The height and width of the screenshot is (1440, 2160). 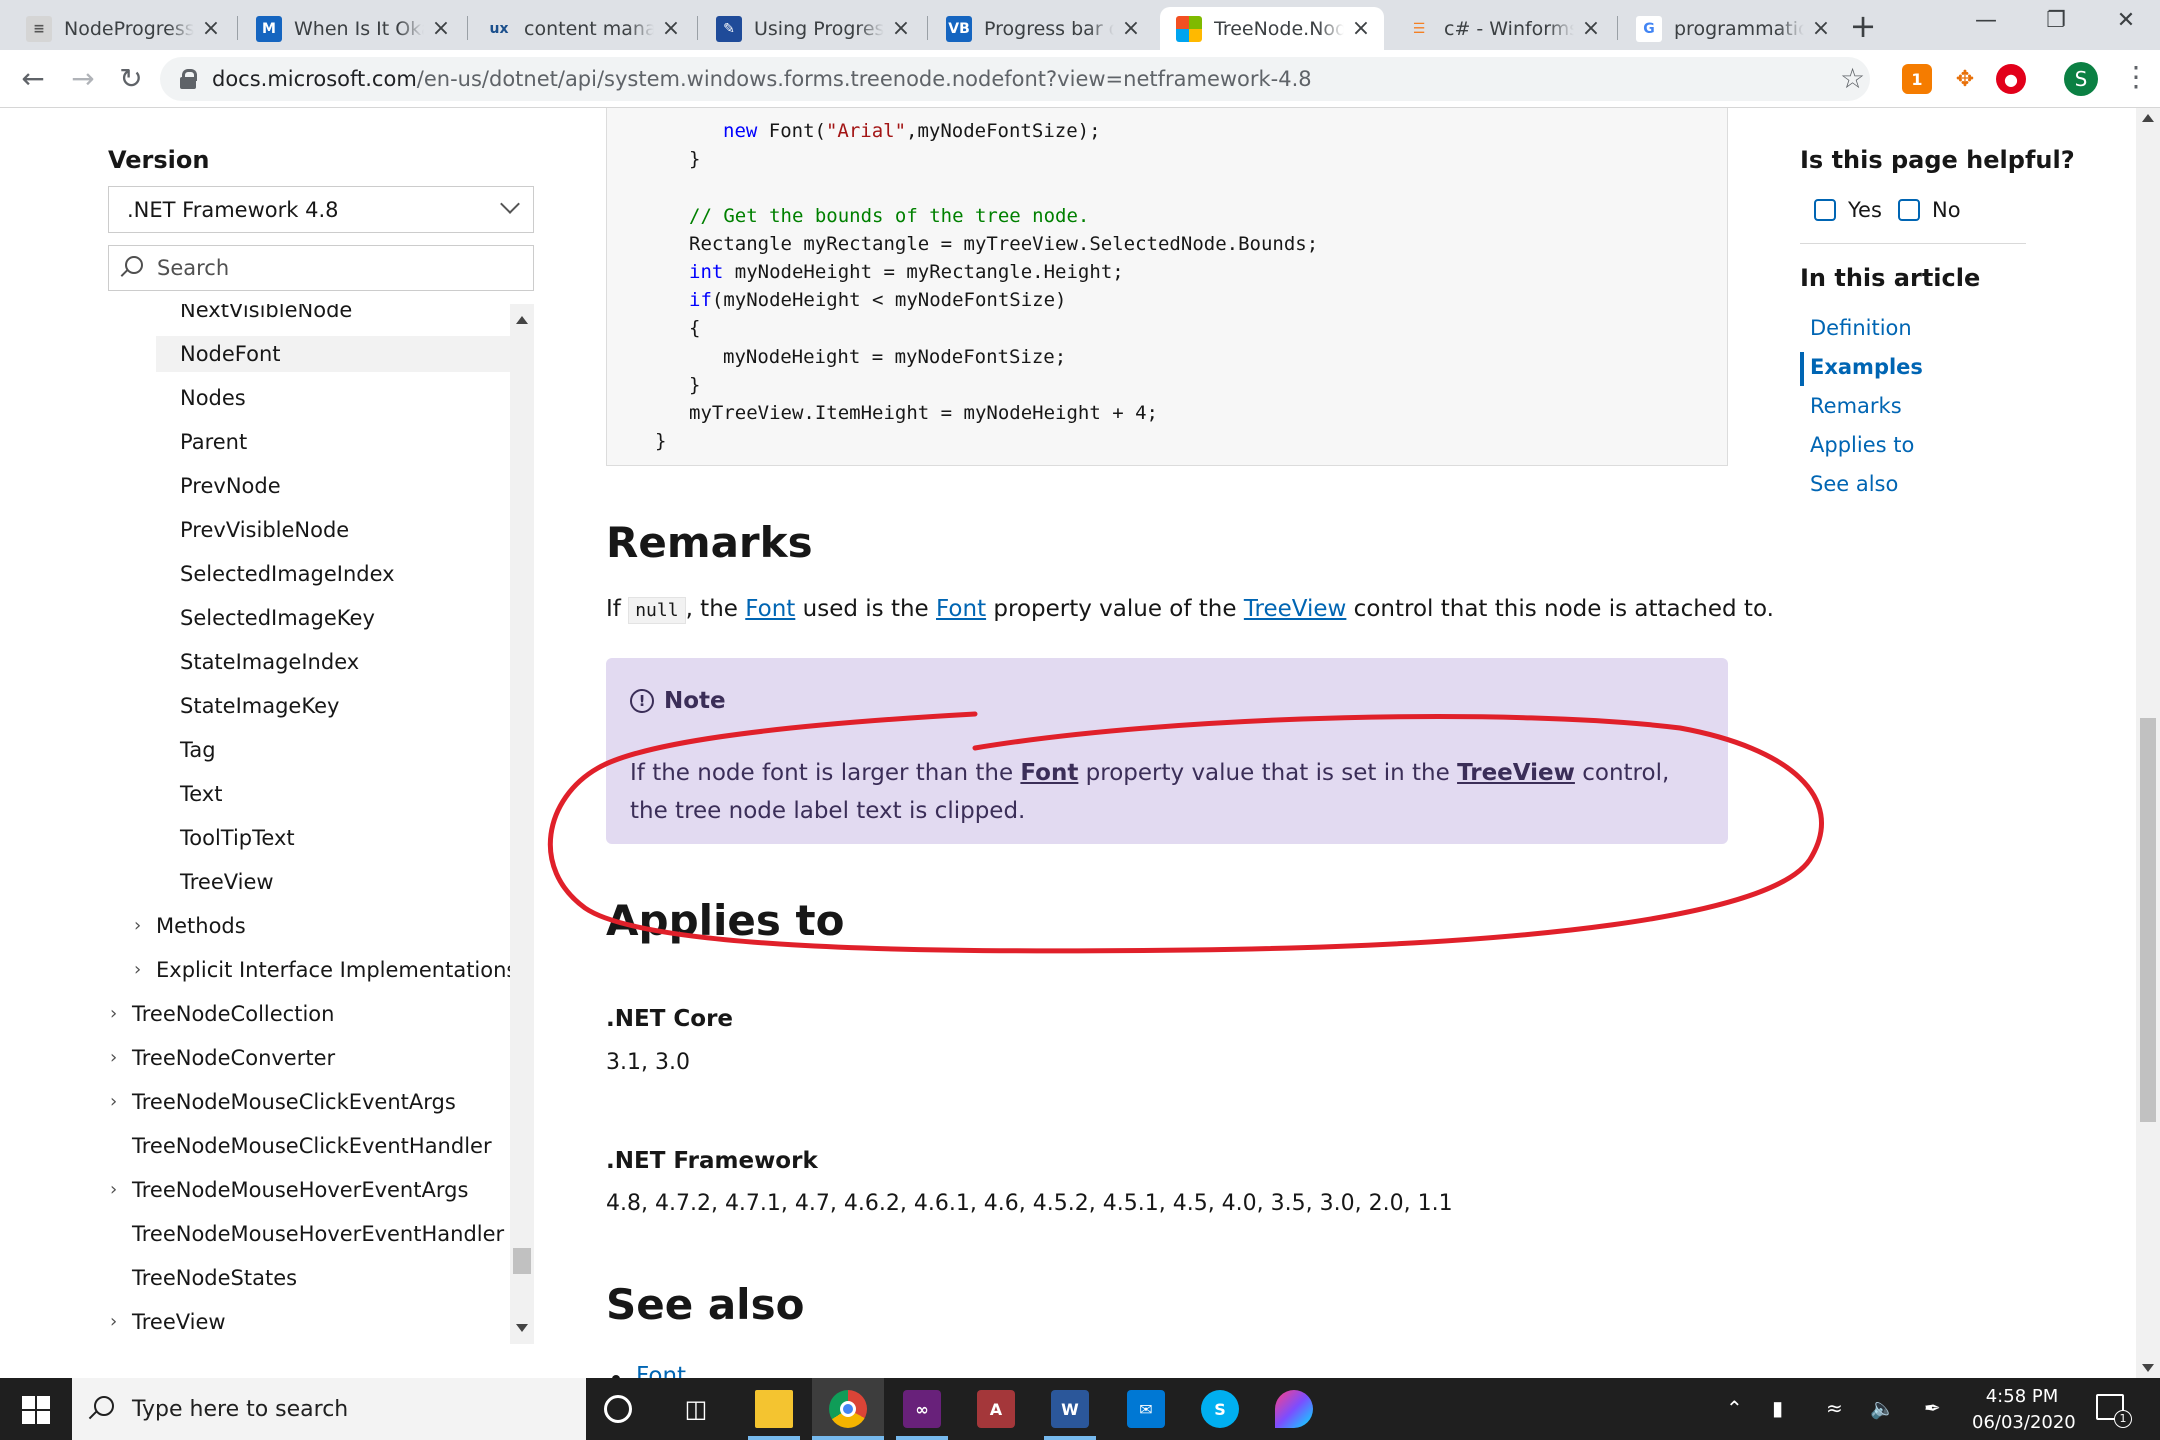 I want to click on taskbar-search-box: Type here to search, so click(x=329, y=1409).